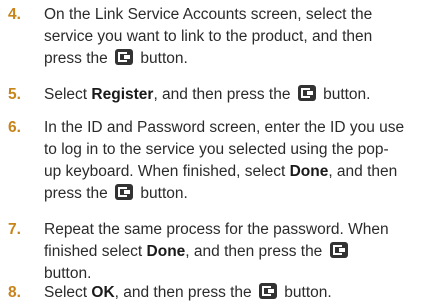  I want to click on step-number: 7., so click(14, 229).